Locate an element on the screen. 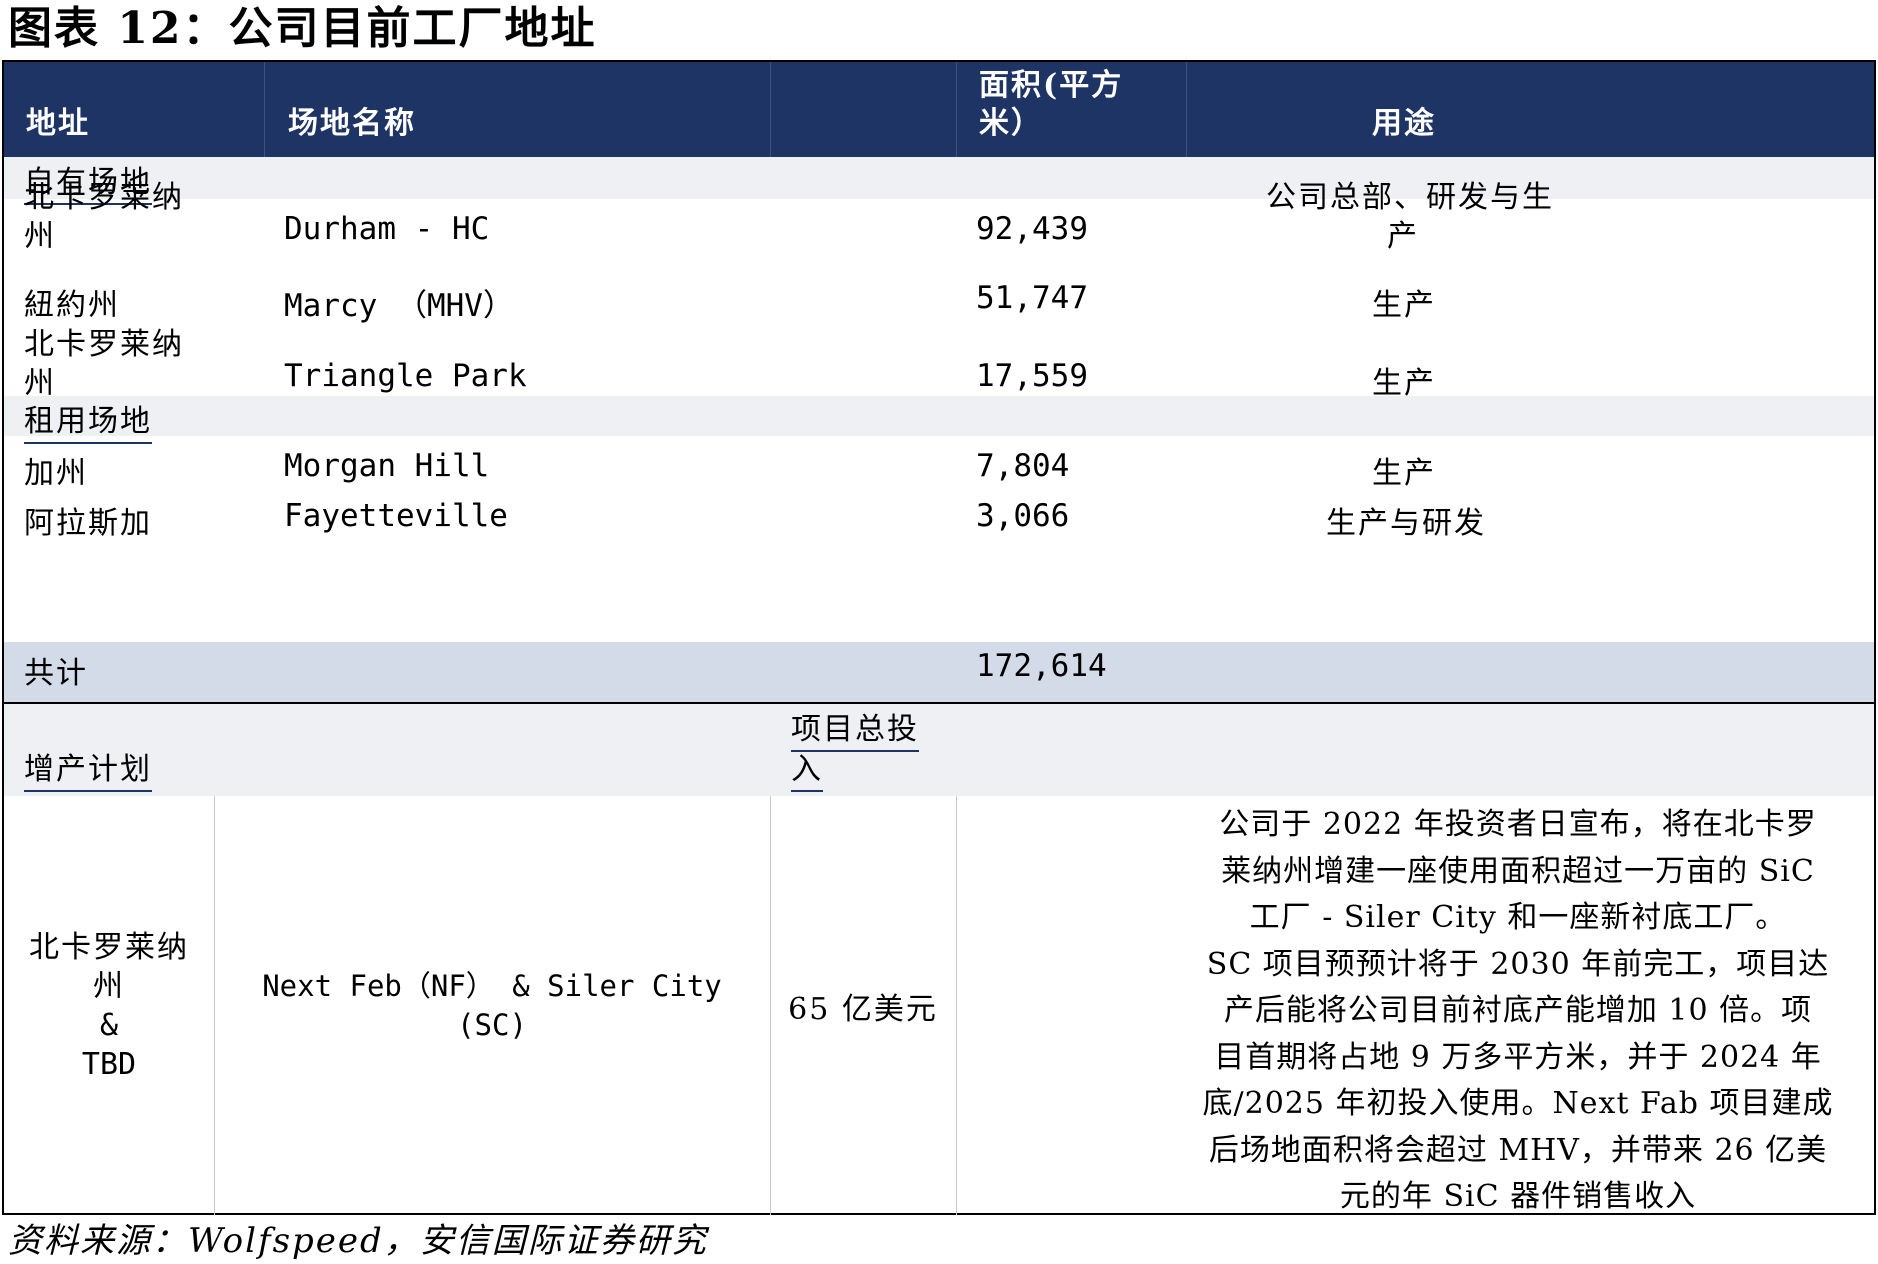 Image resolution: width=1878 pixels, height=1264 pixels. plan-investment-value: 65 亿美元 is located at coordinates (863, 1009).